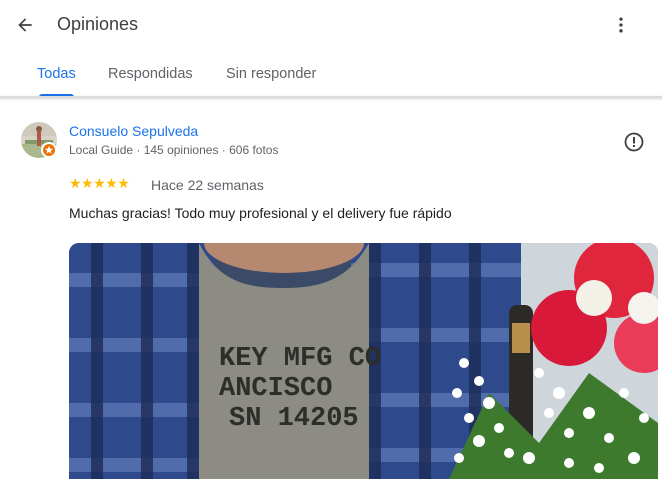  What do you see at coordinates (49, 150) in the screenshot?
I see `local-guide-badge-icon` at bounding box center [49, 150].